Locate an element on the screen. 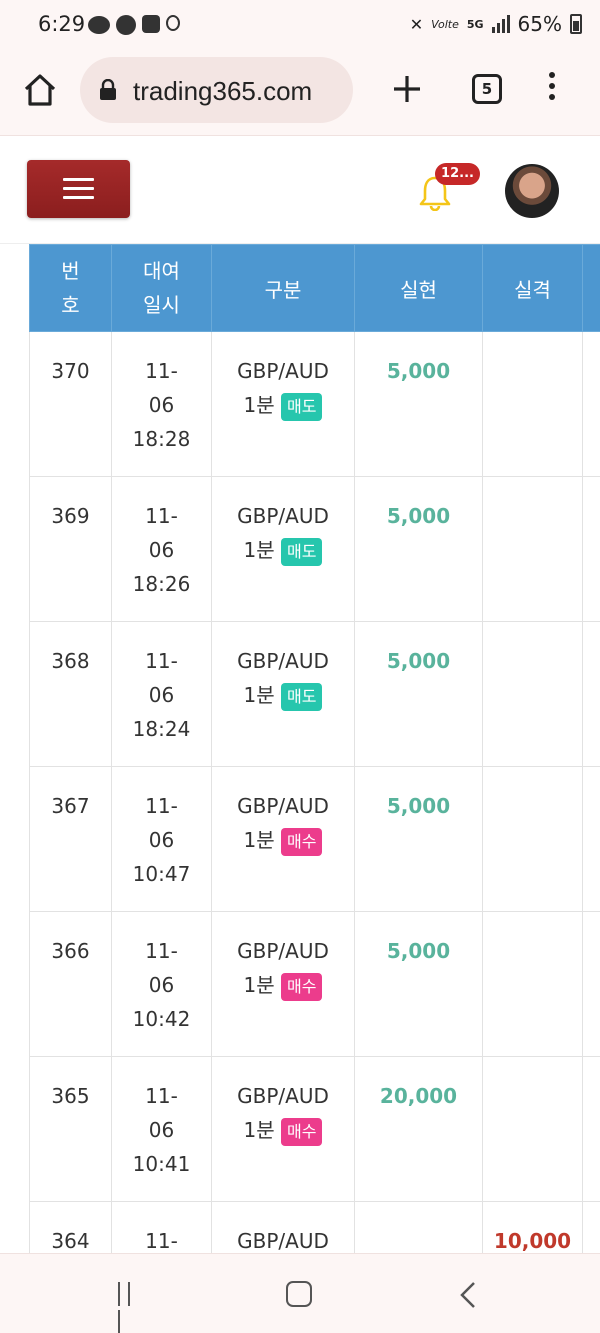 The width and height of the screenshot is (600, 1333). tab-switcher-button: 5 is located at coordinates (487, 89).